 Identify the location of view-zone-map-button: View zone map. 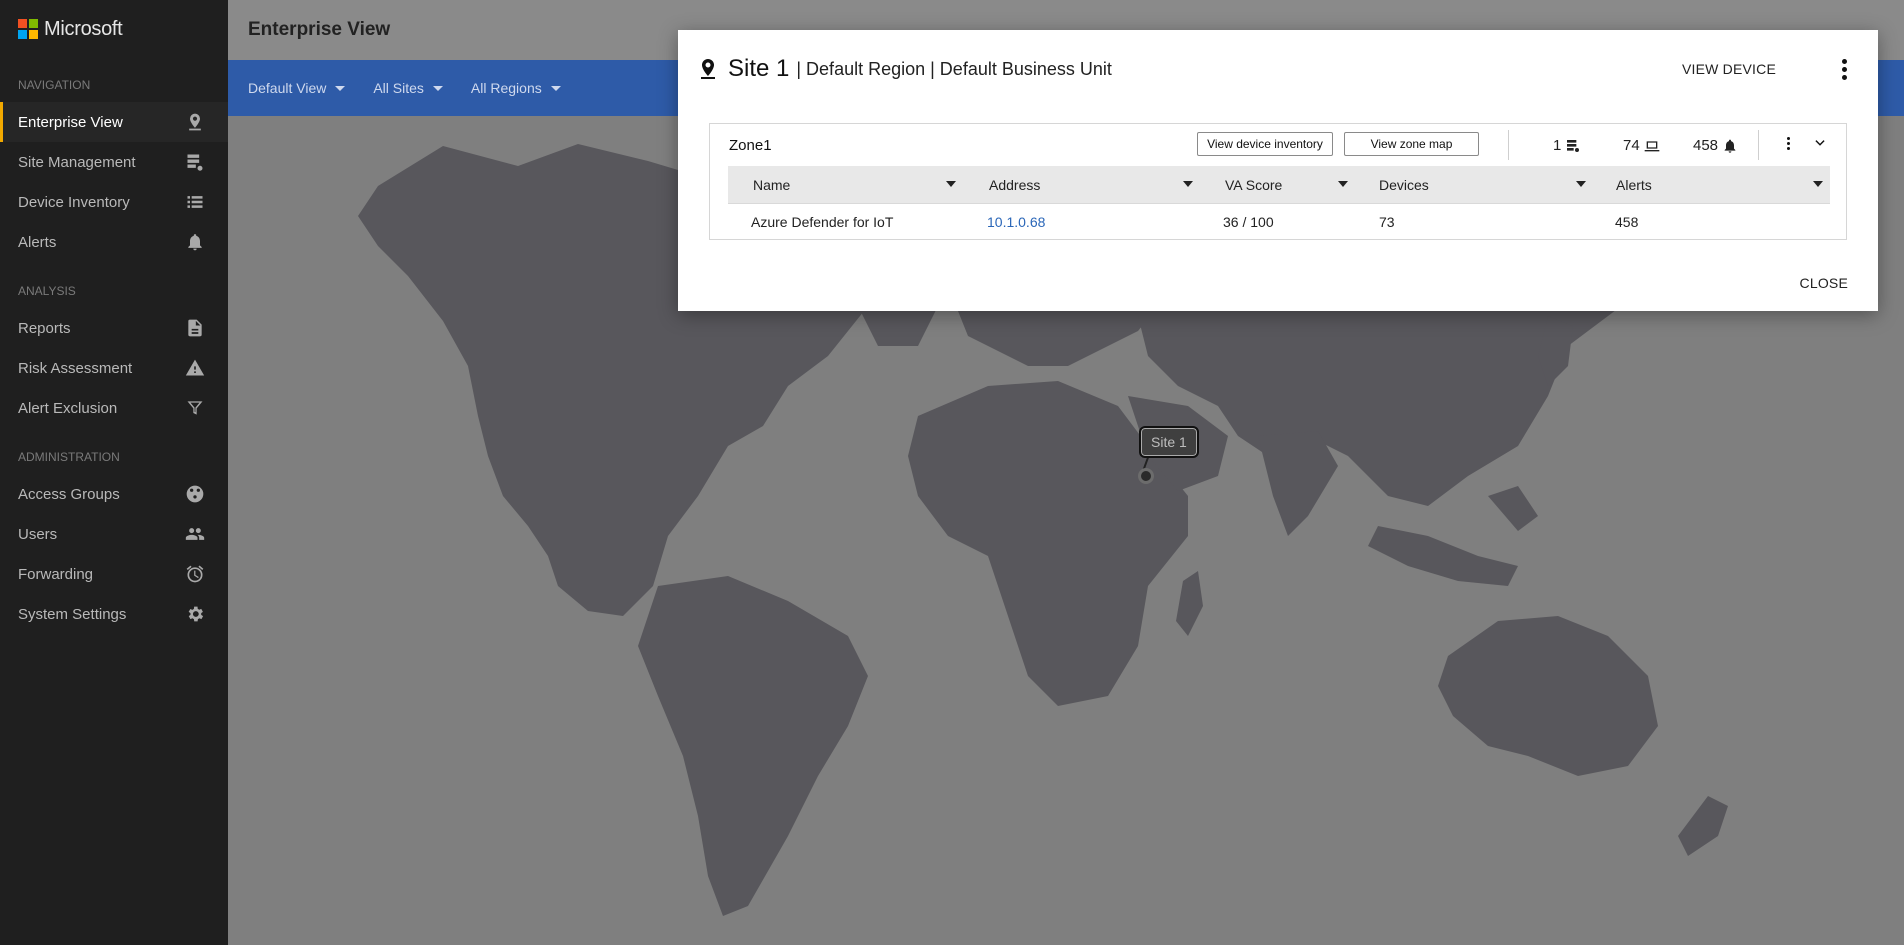
(1411, 144).